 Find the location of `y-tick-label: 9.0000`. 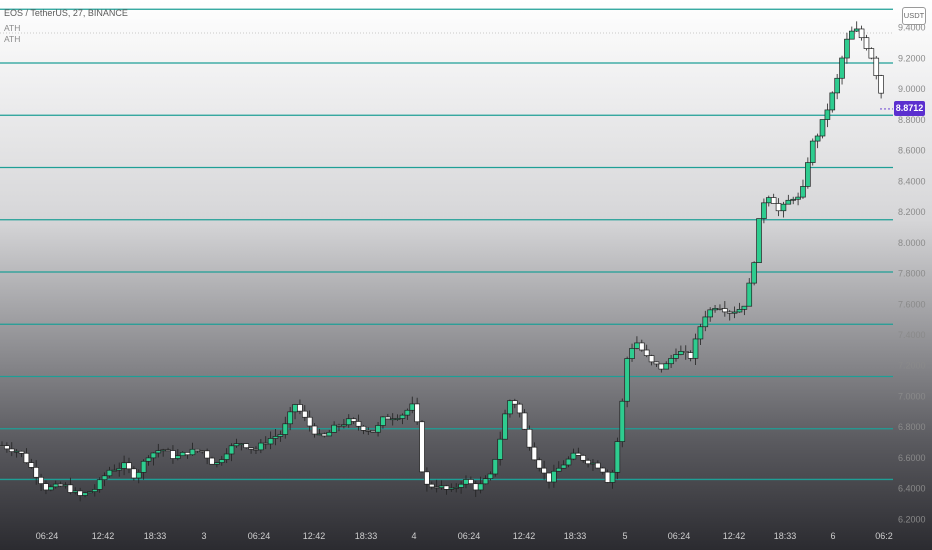

y-tick-label: 9.0000 is located at coordinates (912, 89).